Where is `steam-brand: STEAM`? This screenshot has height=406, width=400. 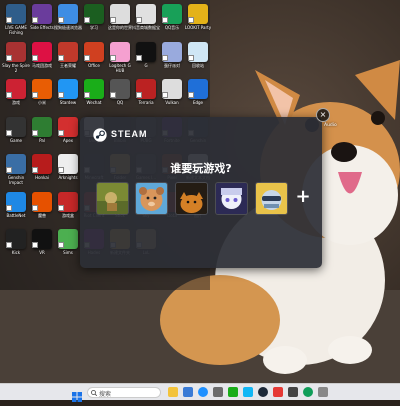
steam-brand: STEAM is located at coordinates (129, 134).